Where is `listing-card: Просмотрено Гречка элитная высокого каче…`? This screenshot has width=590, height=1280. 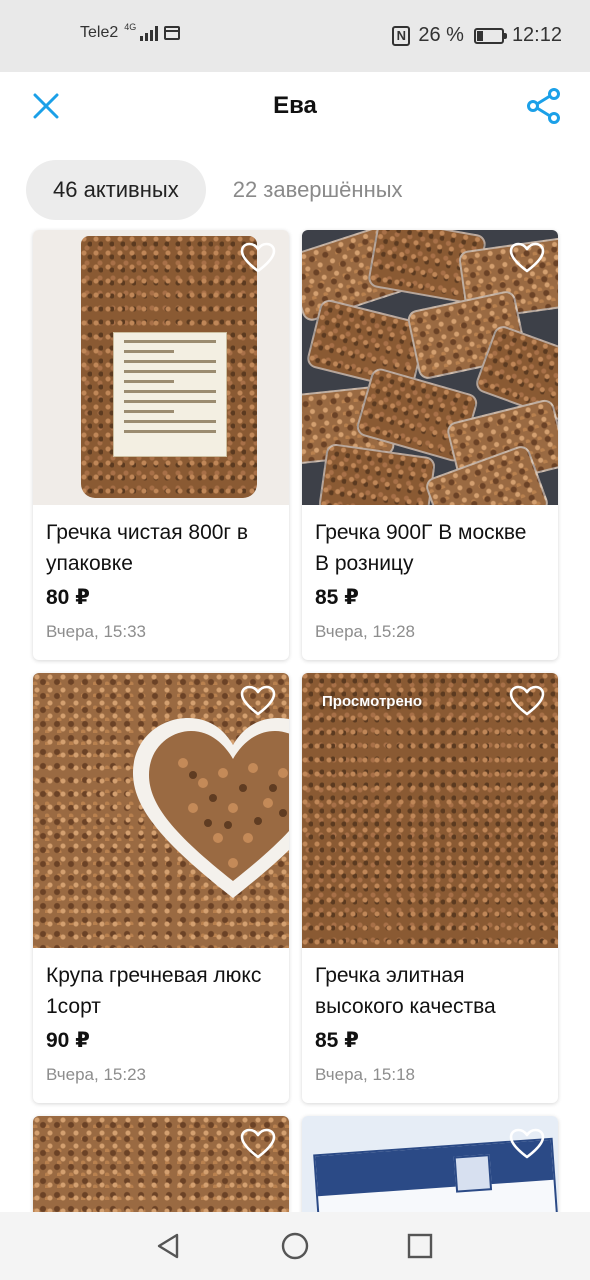
listing-card: Просмотрено Гречка элитная высокого каче… is located at coordinates (430, 888).